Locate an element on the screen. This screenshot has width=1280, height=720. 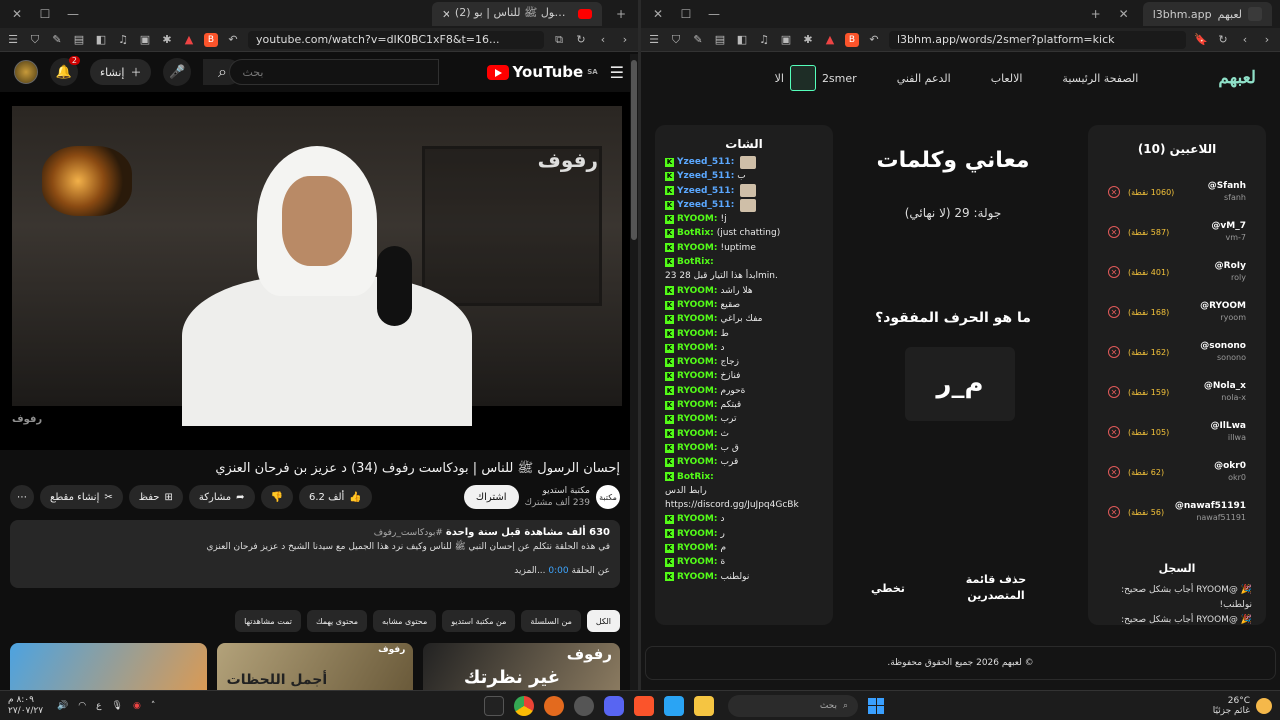
hashtag: #بودكاست_رفوف is located at coordinates (408, 533).